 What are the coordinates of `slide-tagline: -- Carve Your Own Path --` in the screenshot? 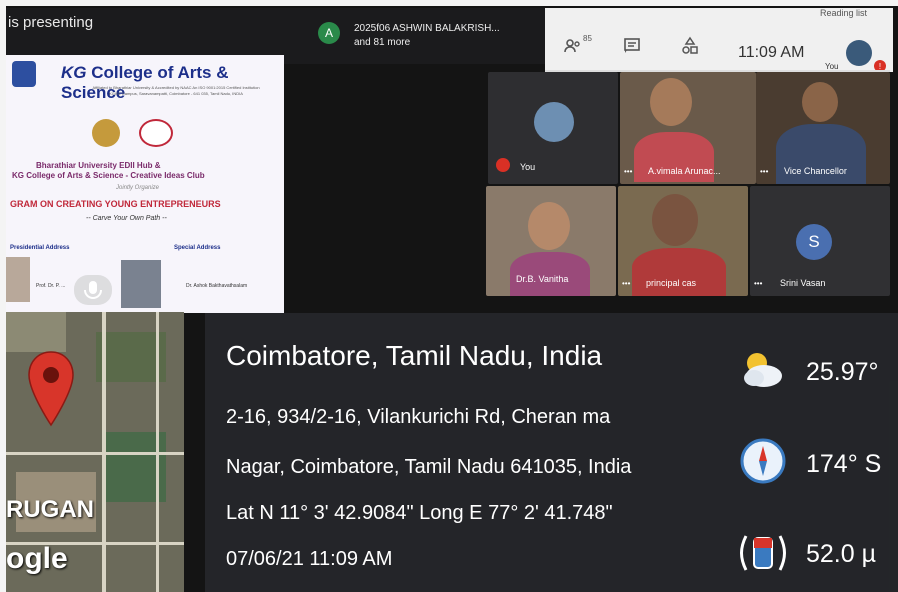 It's located at (126, 218).